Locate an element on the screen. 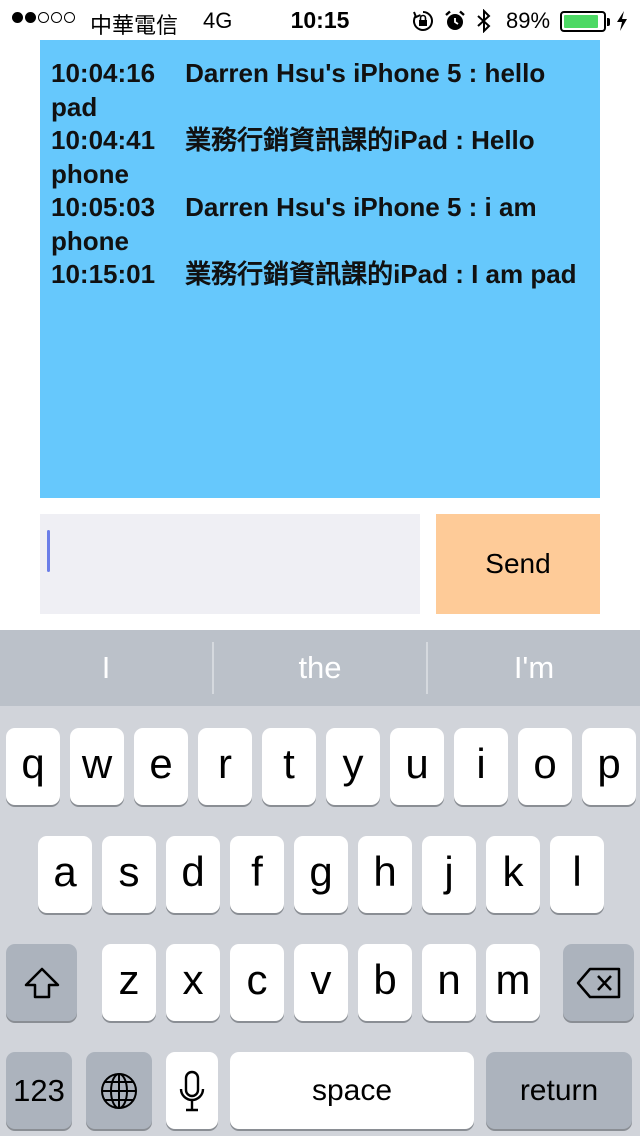 This screenshot has height=1136, width=640. key-e: e is located at coordinates (161, 766).